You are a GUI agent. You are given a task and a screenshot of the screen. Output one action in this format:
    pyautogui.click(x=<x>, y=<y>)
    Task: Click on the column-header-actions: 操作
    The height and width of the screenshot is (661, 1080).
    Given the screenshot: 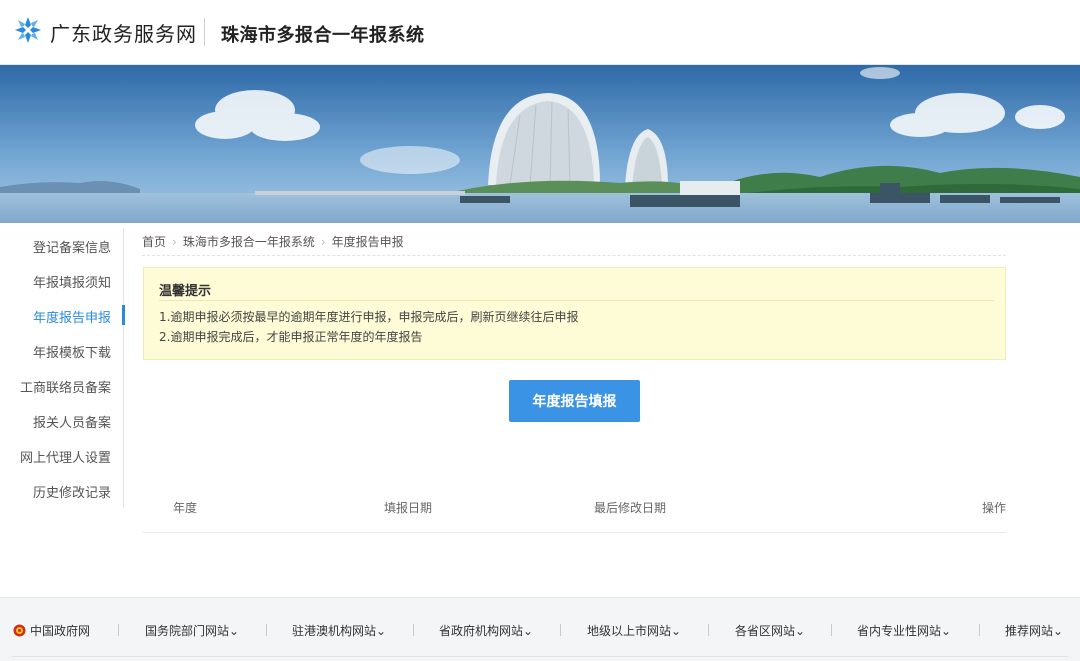 What is the action you would take?
    pyautogui.click(x=994, y=508)
    